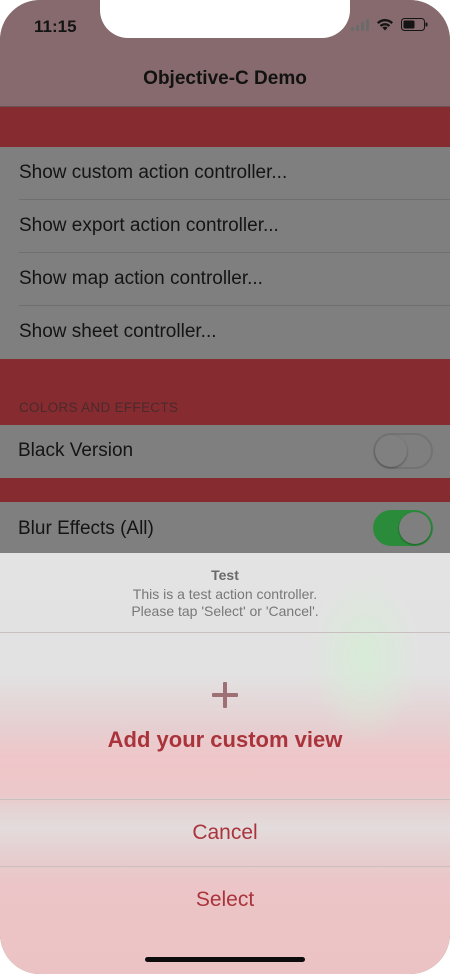 The width and height of the screenshot is (450, 974). I want to click on status-bar: 11:15, so click(225, 27).